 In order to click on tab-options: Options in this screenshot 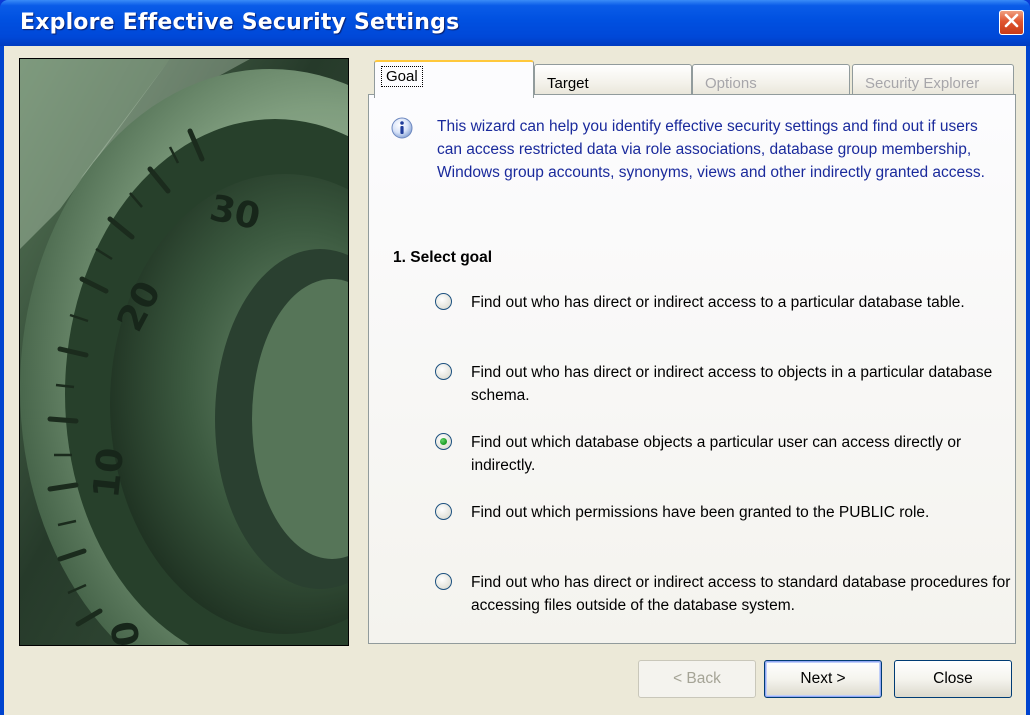, I will do `click(771, 80)`.